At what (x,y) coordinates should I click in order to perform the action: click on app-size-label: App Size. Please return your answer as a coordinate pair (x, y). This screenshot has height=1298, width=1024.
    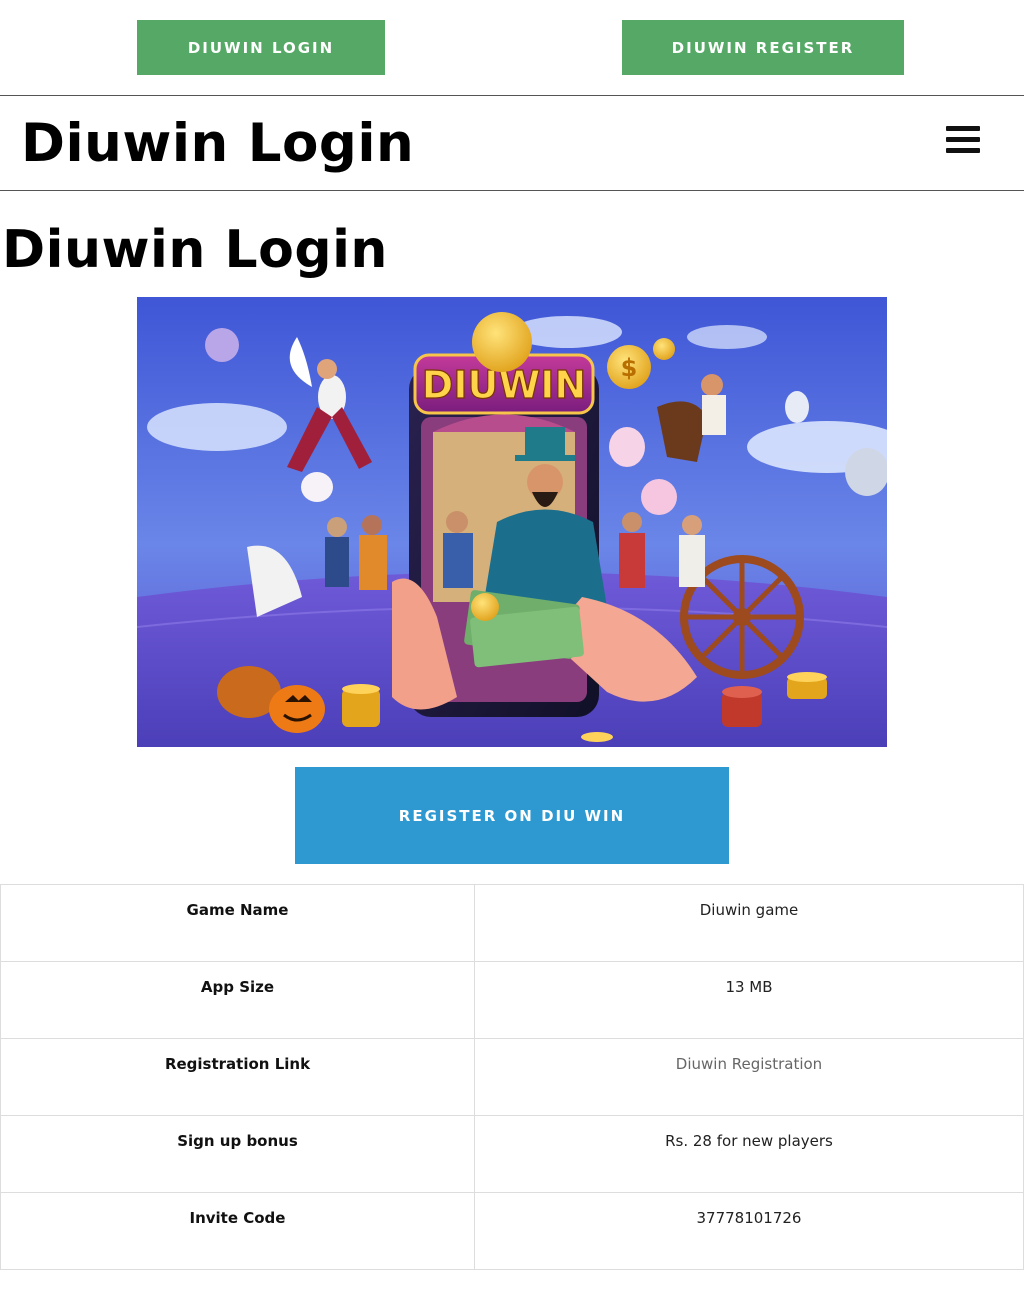
    Looking at the image, I should click on (237, 1000).